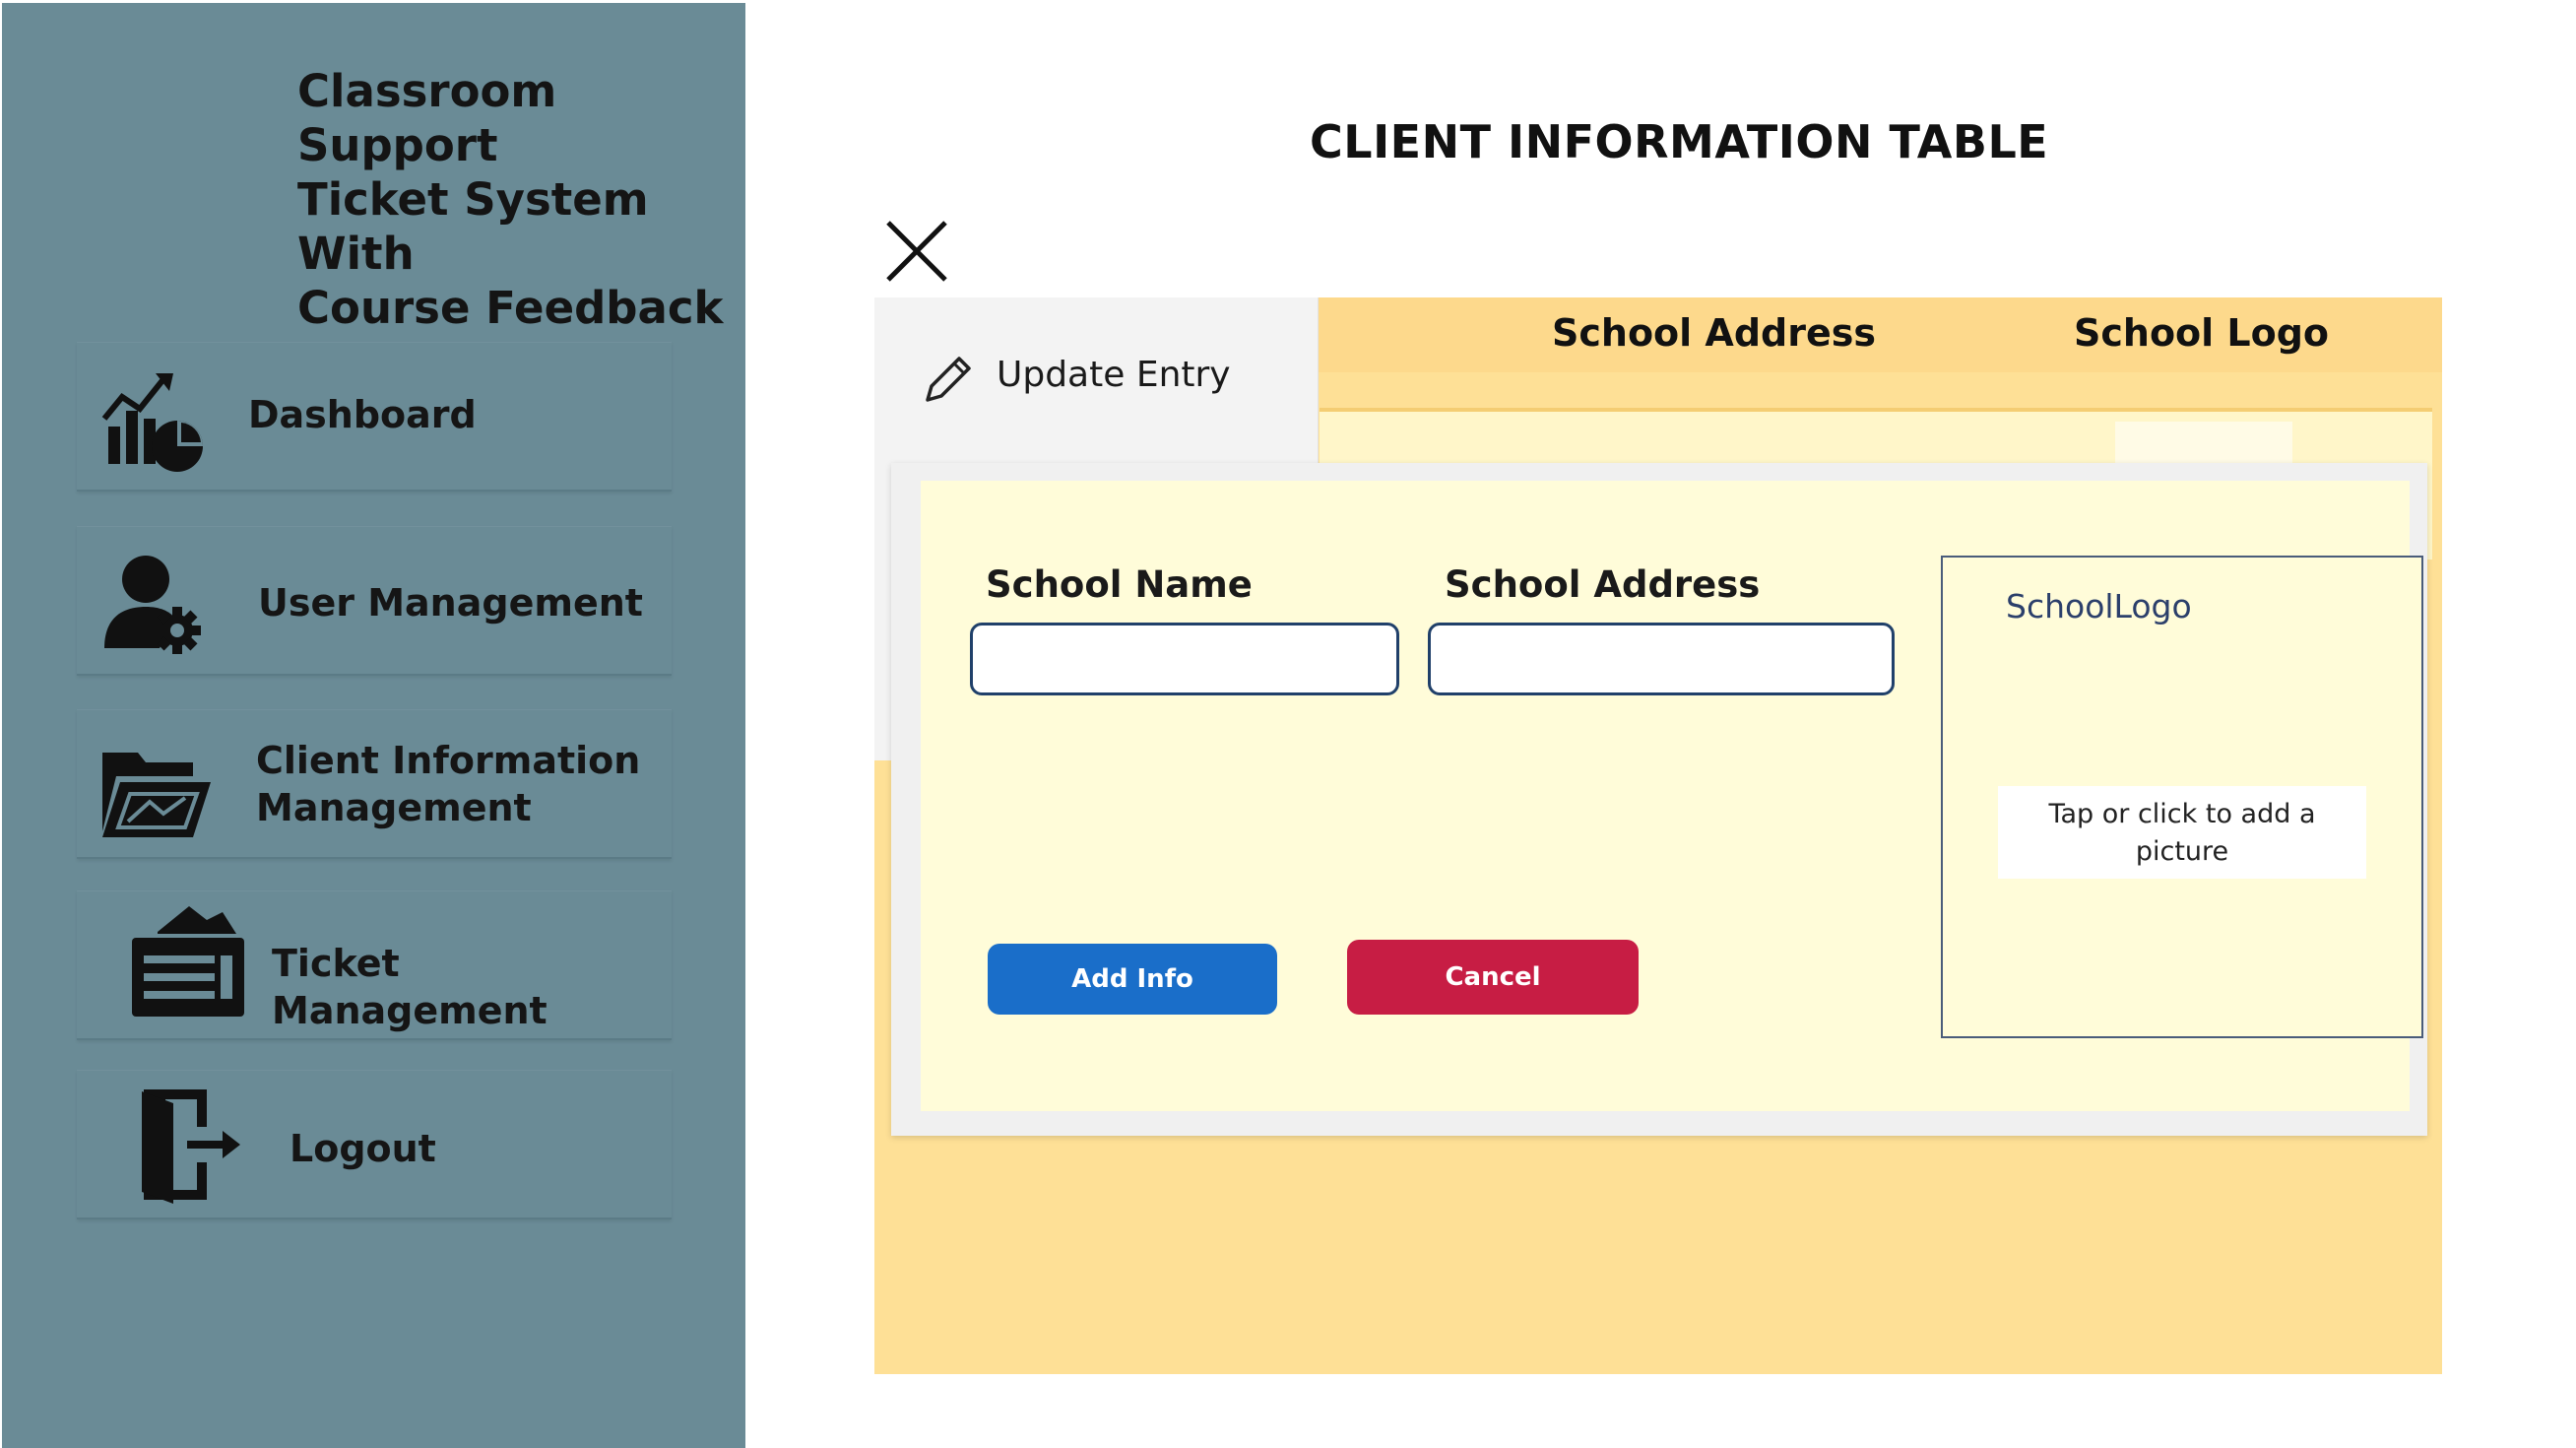 This screenshot has width=2576, height=1448. Describe the element at coordinates (156, 795) in the screenshot. I see `open-folder-icon` at that location.